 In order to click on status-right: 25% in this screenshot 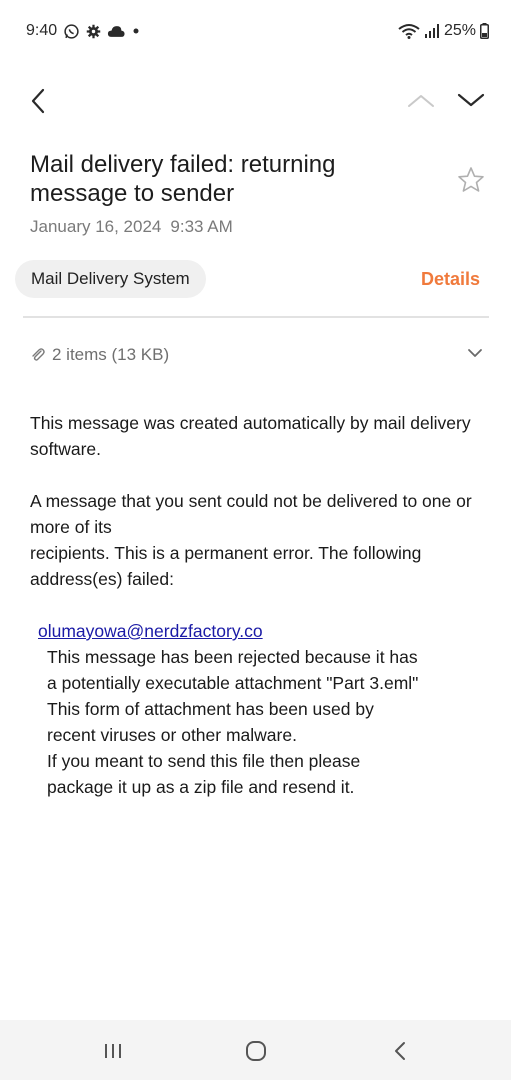, I will do `click(443, 31)`.